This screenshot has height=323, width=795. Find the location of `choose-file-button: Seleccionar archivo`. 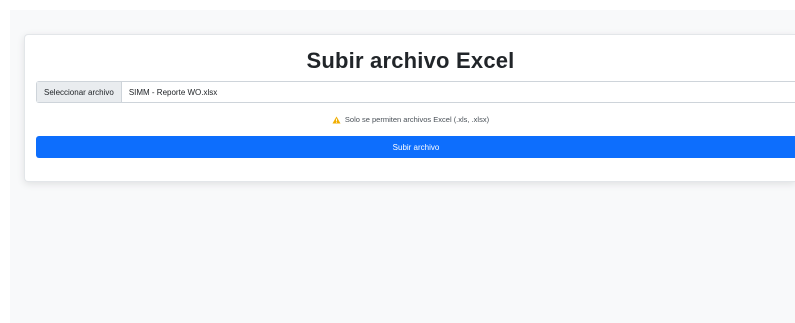

choose-file-button: Seleccionar archivo is located at coordinates (79, 92).